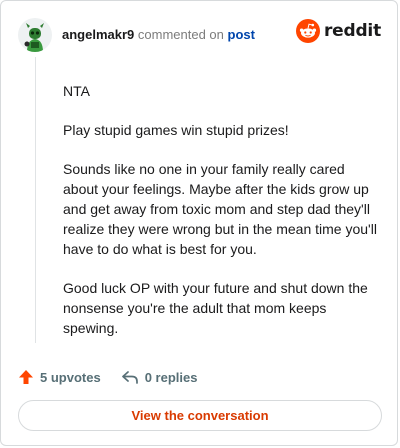 Image resolution: width=400 pixels, height=448 pixels. What do you see at coordinates (171, 377) in the screenshot?
I see `replies-label: 0 replies` at bounding box center [171, 377].